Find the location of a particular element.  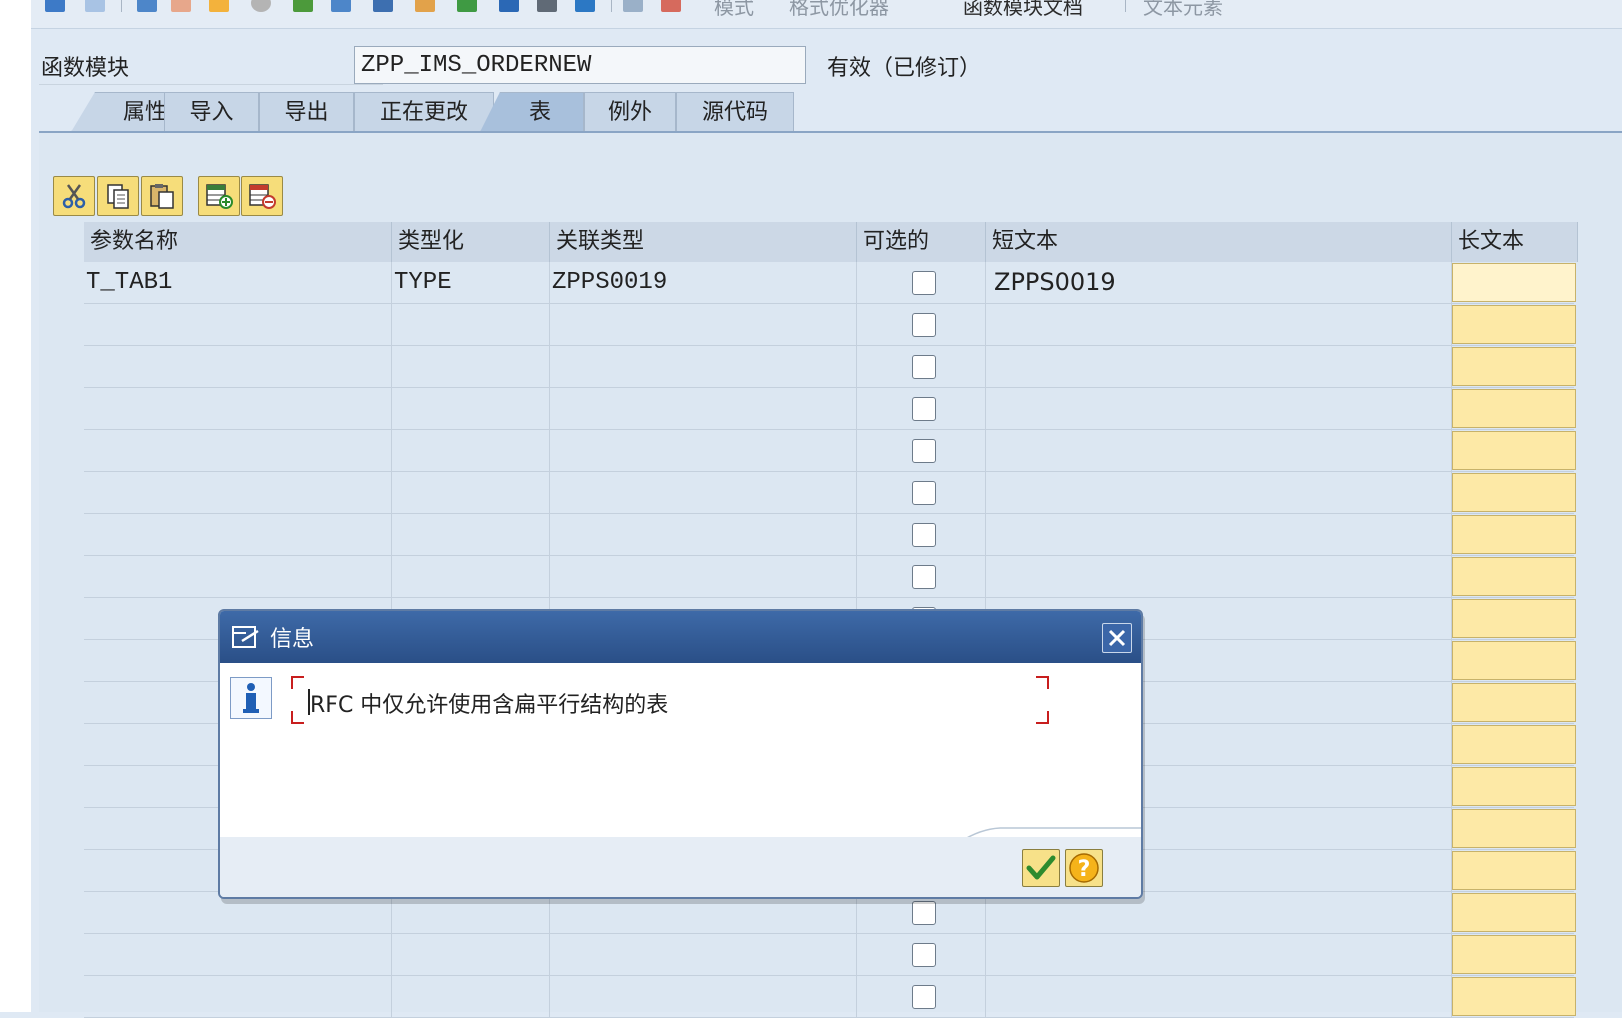

ok-button is located at coordinates (1041, 868).